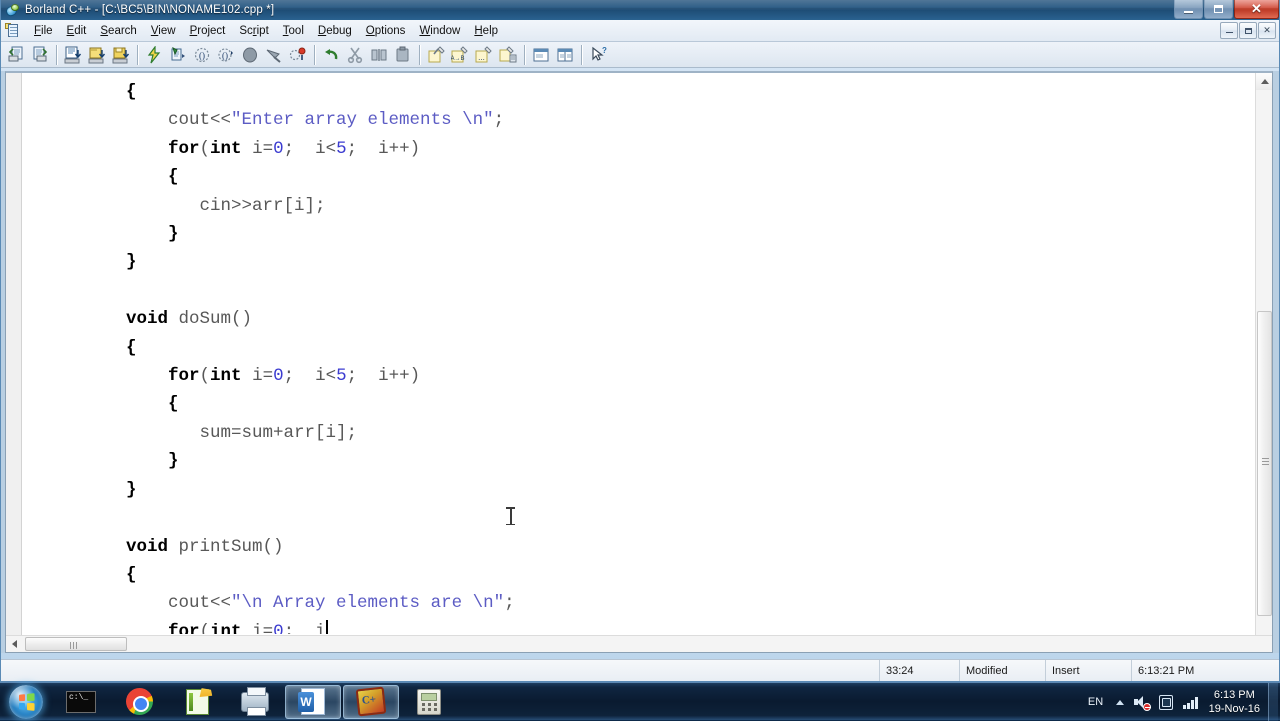  Describe the element at coordinates (77, 31) in the screenshot. I see `menu-item-edit: Edit` at that location.